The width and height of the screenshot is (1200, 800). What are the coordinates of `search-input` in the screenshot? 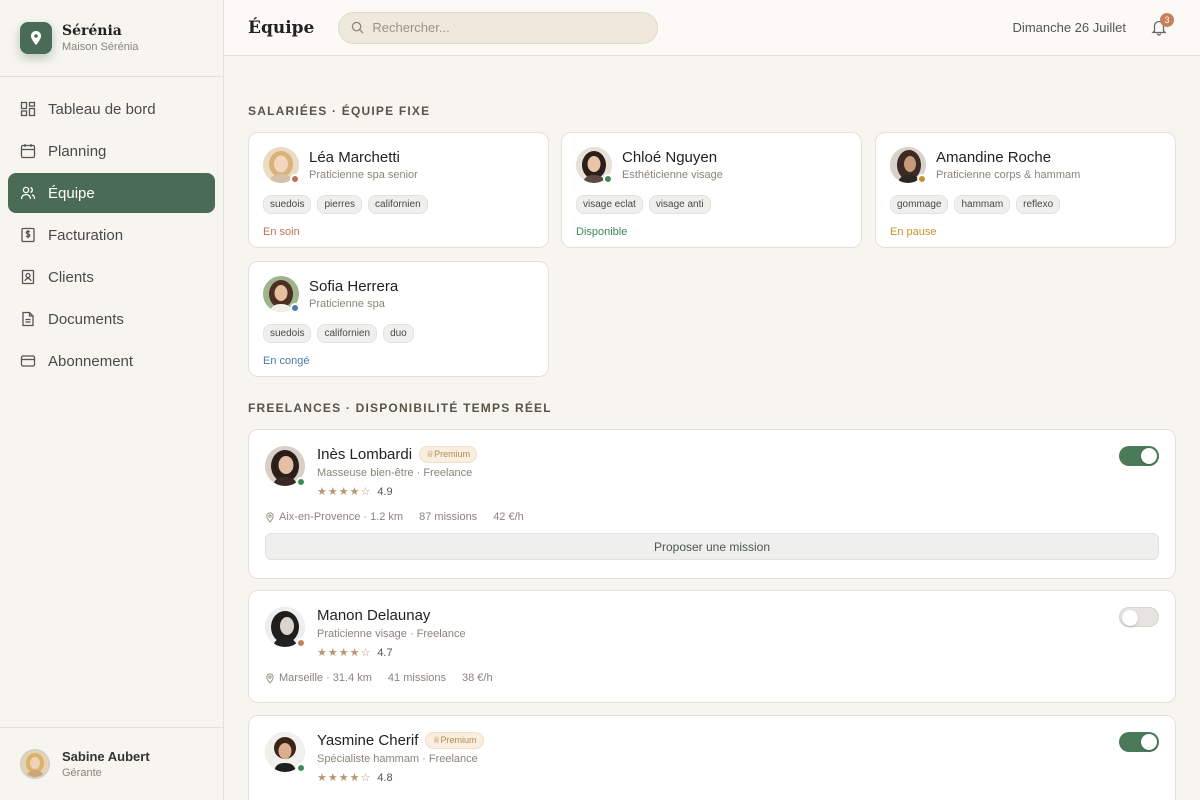 It's located at (502, 27).